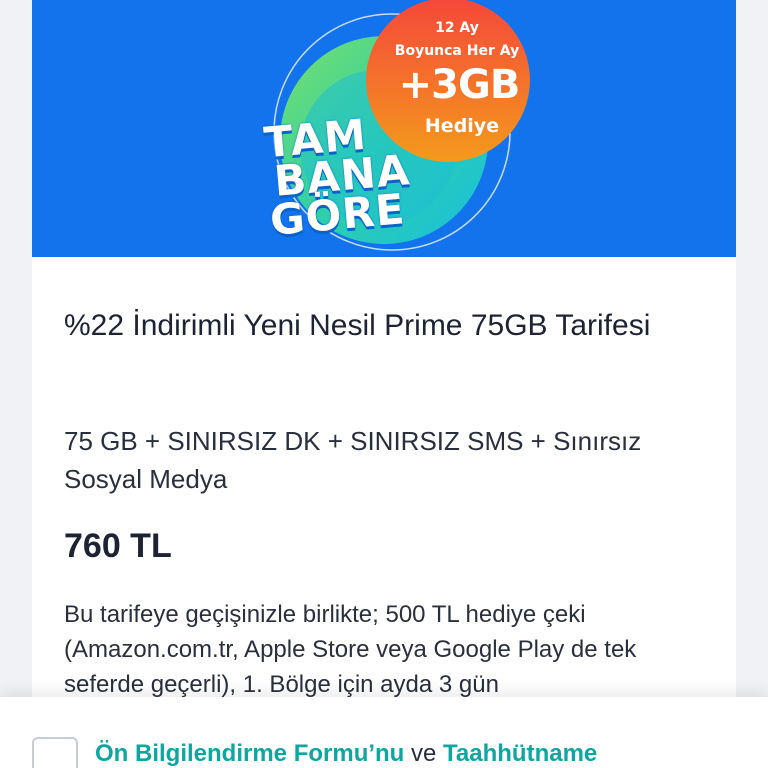 Image resolution: width=768 pixels, height=768 pixels. What do you see at coordinates (457, 51) in the screenshot?
I see `badge-period: Boyunca Her Ay` at bounding box center [457, 51].